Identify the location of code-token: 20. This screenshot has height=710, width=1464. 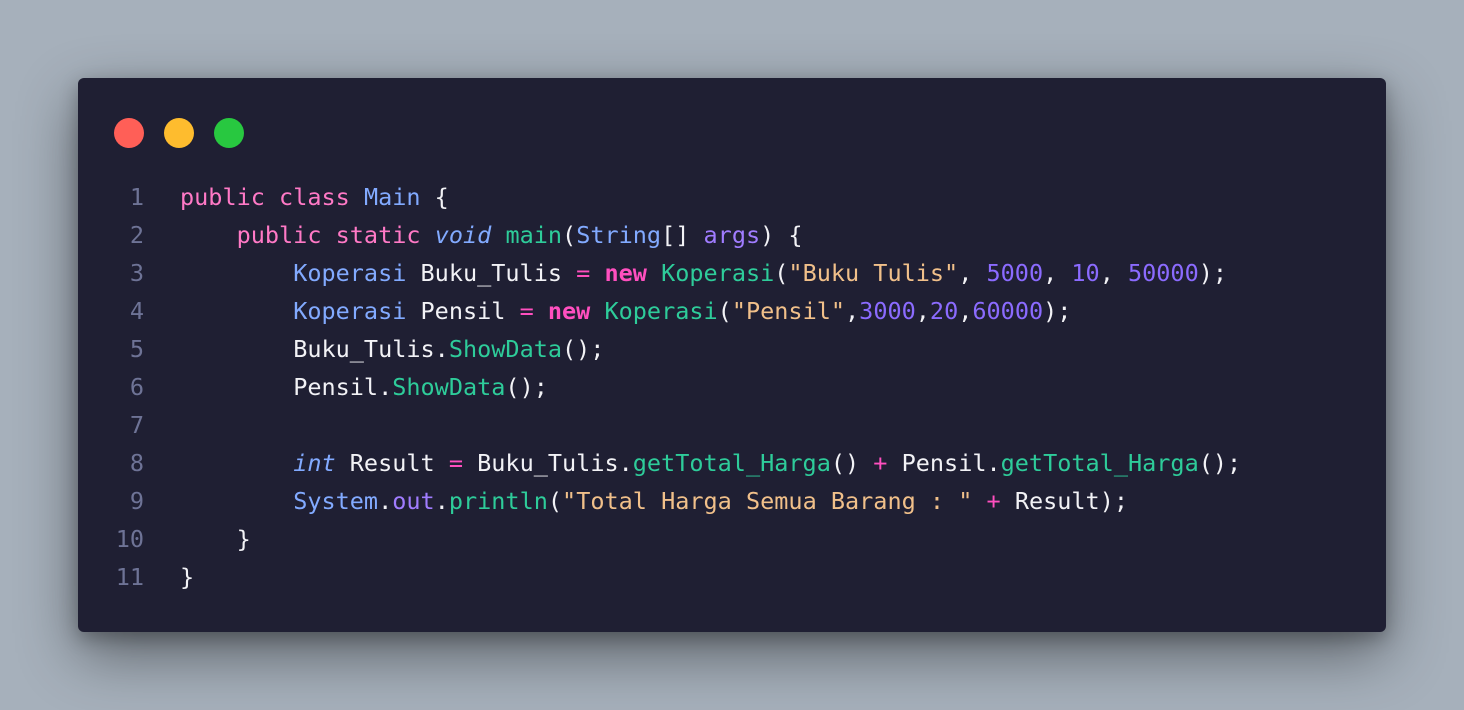
(944, 311).